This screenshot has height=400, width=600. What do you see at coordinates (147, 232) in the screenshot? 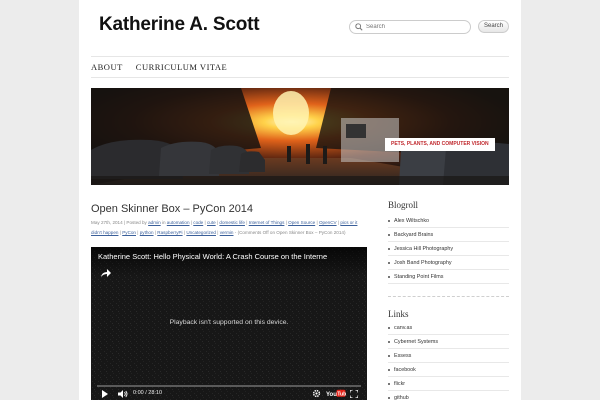
I see `category-link: python` at bounding box center [147, 232].